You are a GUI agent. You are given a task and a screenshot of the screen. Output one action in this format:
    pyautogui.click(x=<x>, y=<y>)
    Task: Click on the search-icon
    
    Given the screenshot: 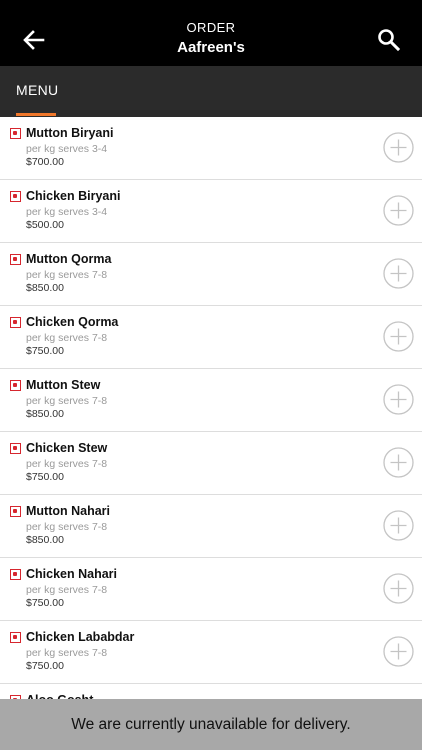 What is the action you would take?
    pyautogui.click(x=389, y=40)
    